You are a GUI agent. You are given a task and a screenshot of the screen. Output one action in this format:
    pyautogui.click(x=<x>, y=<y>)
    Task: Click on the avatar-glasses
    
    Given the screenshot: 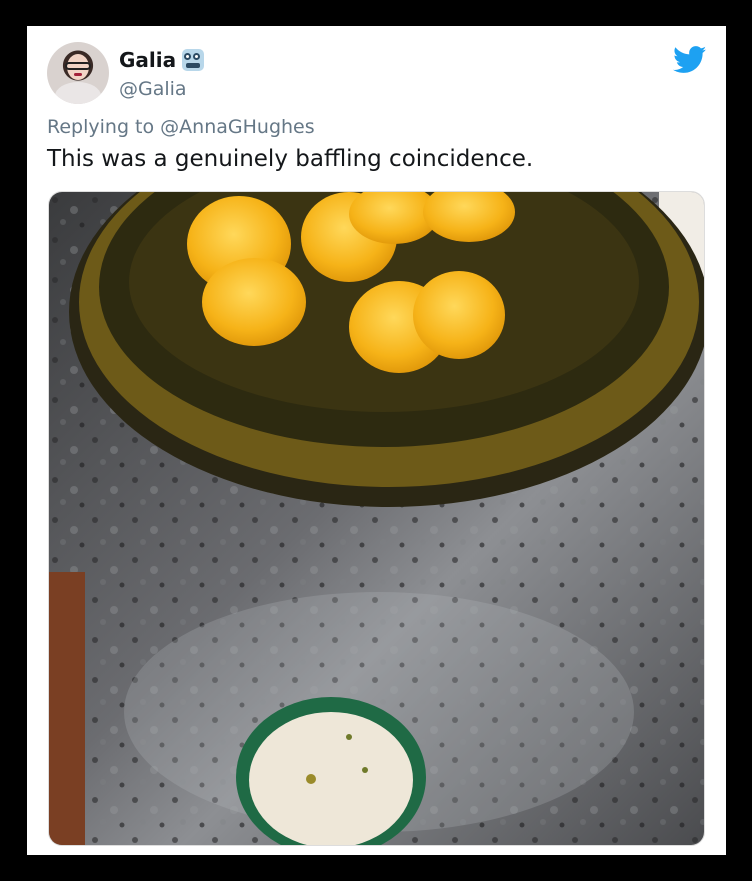 What is the action you would take?
    pyautogui.click(x=78, y=66)
    